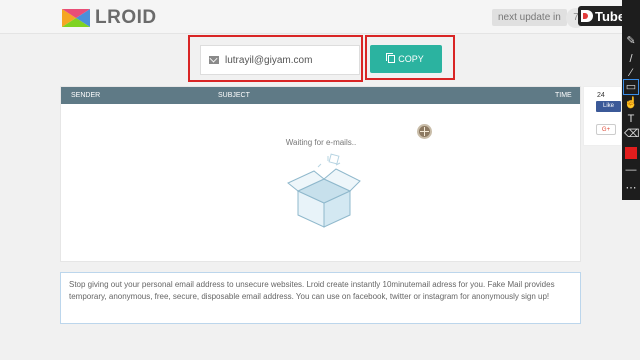  Describe the element at coordinates (631, 41) in the screenshot. I see `pencil-icon: ✎` at that location.